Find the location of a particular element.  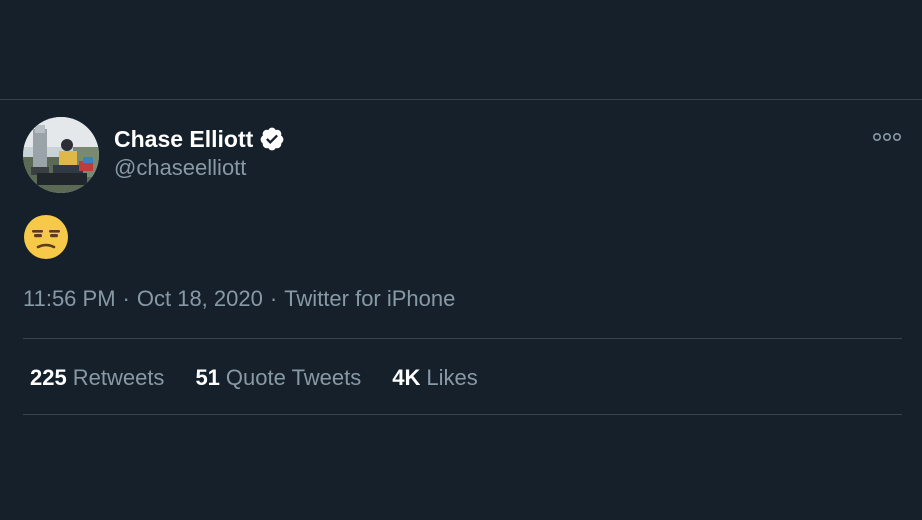

more-options-button is located at coordinates (887, 137).